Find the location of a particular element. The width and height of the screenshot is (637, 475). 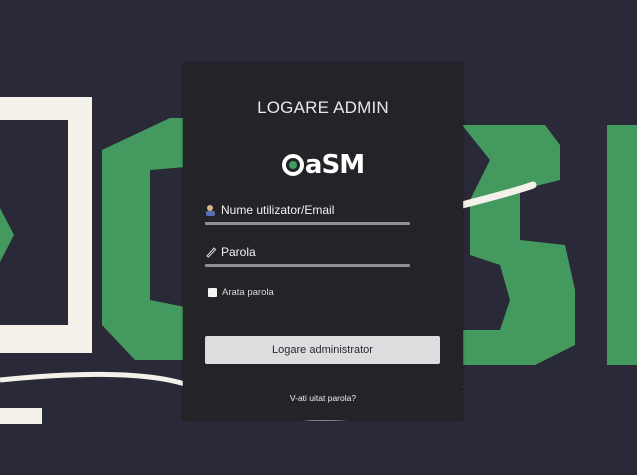

password-field: Parola is located at coordinates (307, 255).